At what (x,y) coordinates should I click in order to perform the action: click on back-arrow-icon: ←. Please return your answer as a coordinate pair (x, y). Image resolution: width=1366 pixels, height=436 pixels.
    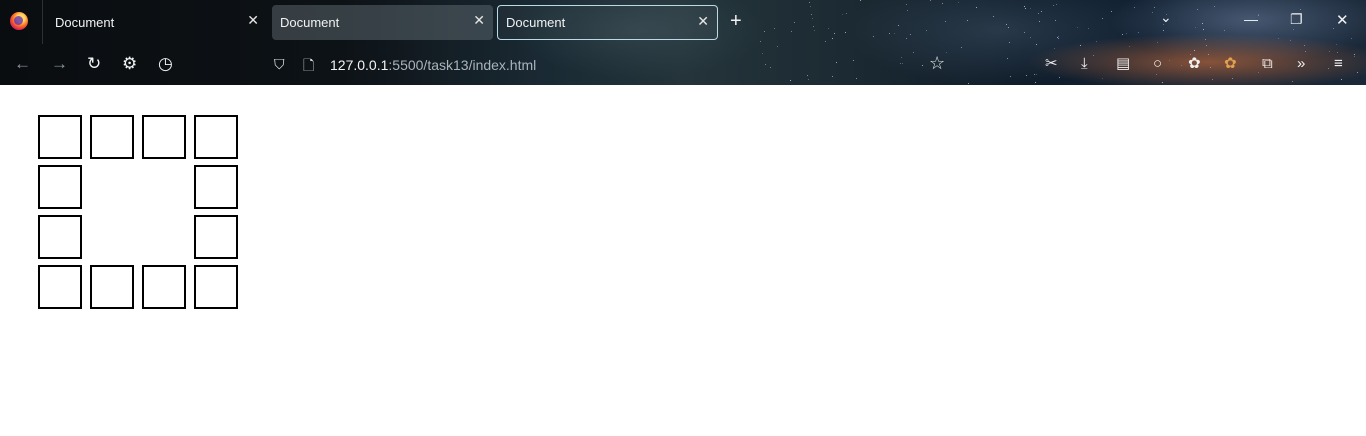
    Looking at the image, I should click on (22, 64).